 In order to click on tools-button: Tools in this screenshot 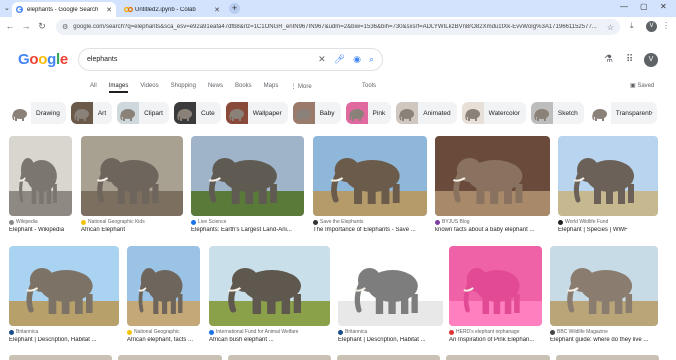, I will do `click(369, 86)`.